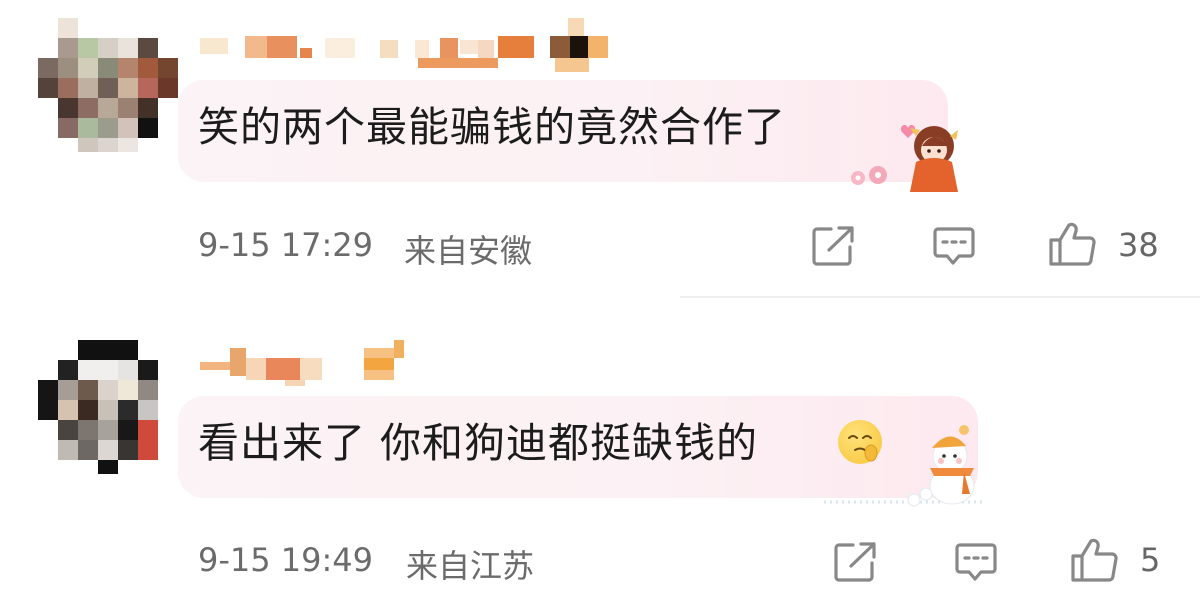 This screenshot has height=607, width=1200. What do you see at coordinates (1150, 560) in the screenshot?
I see `like-count: 5` at bounding box center [1150, 560].